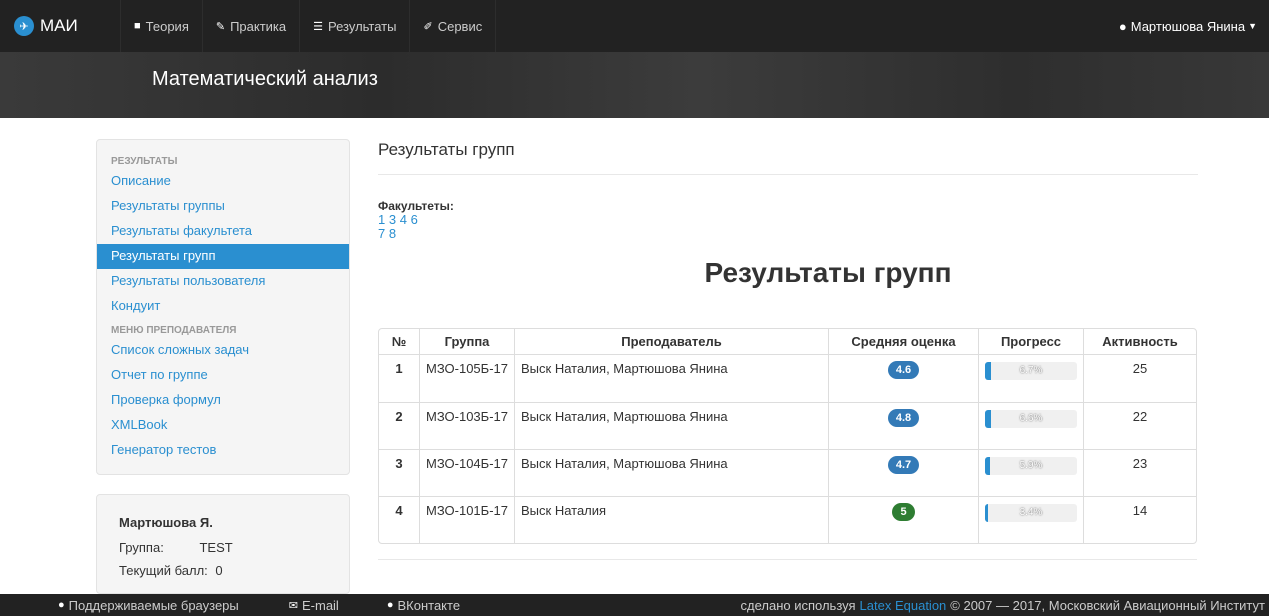  I want to click on score-badge: 4.7, so click(903, 465).